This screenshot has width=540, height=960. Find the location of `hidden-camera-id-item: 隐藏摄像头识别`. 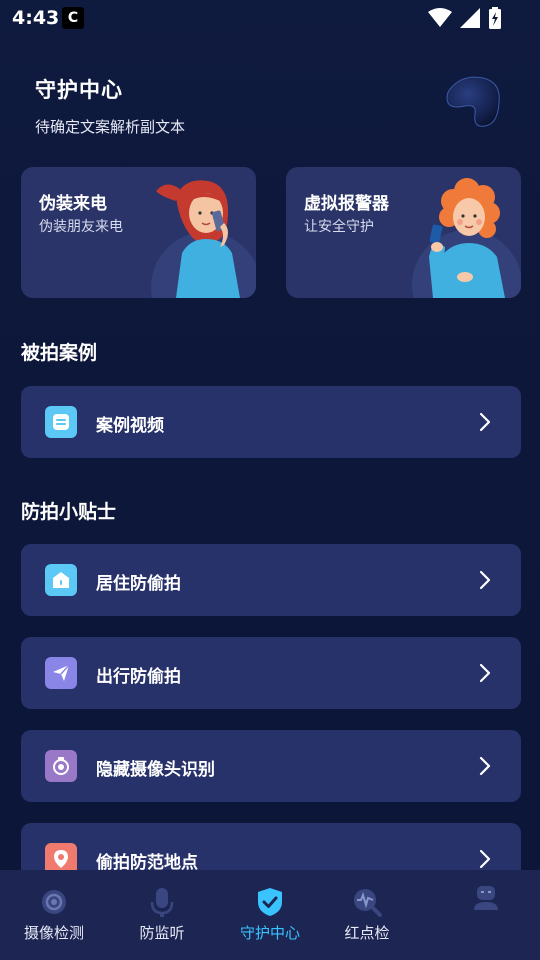

hidden-camera-id-item: 隐藏摄像头识别 is located at coordinates (271, 766).